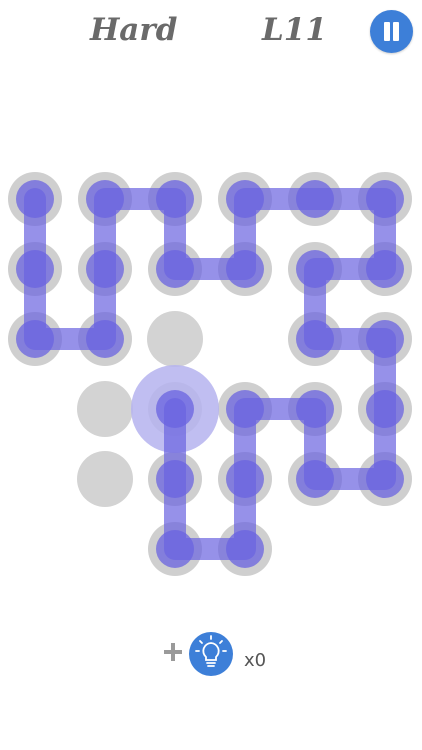 Image resolution: width=422 pixels, height=750 pixels. Describe the element at coordinates (255, 660) in the screenshot. I see `hint-count: x0` at that location.